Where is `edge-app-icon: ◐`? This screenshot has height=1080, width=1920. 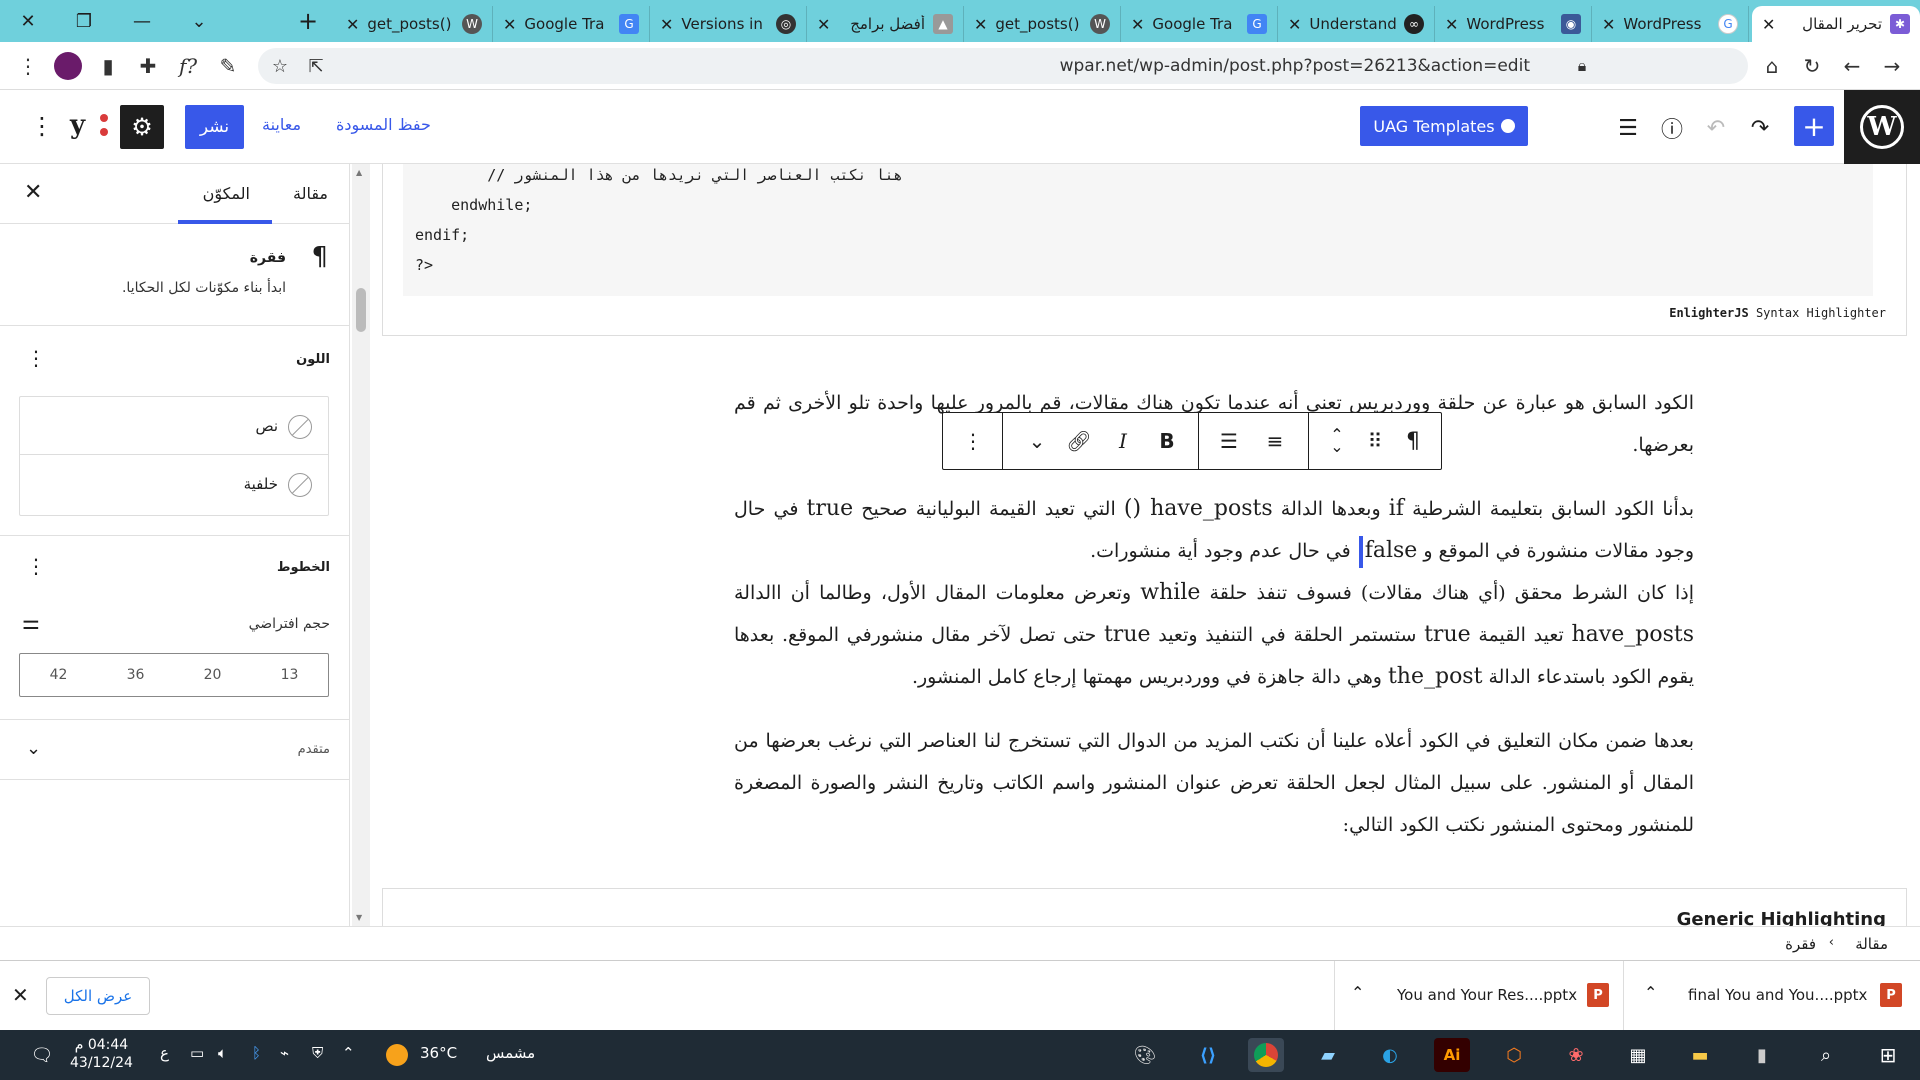
edge-app-icon: ◐ is located at coordinates (1390, 1055).